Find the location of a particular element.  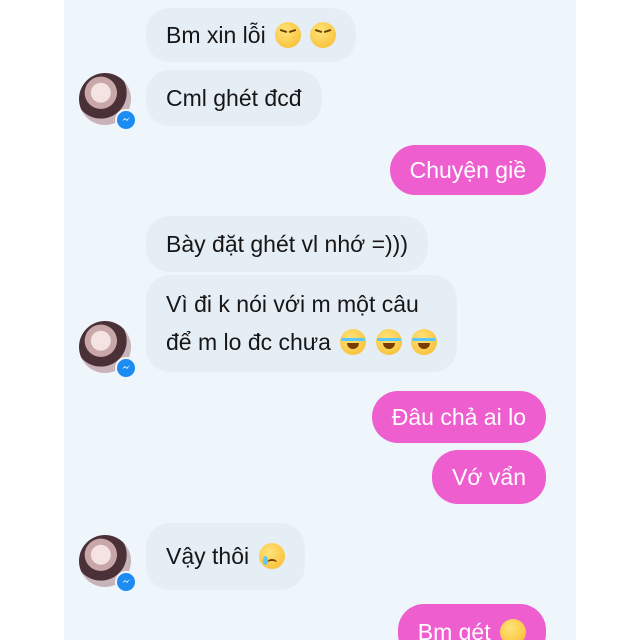

incoming-message: Bm xin lỗi is located at coordinates (251, 35).